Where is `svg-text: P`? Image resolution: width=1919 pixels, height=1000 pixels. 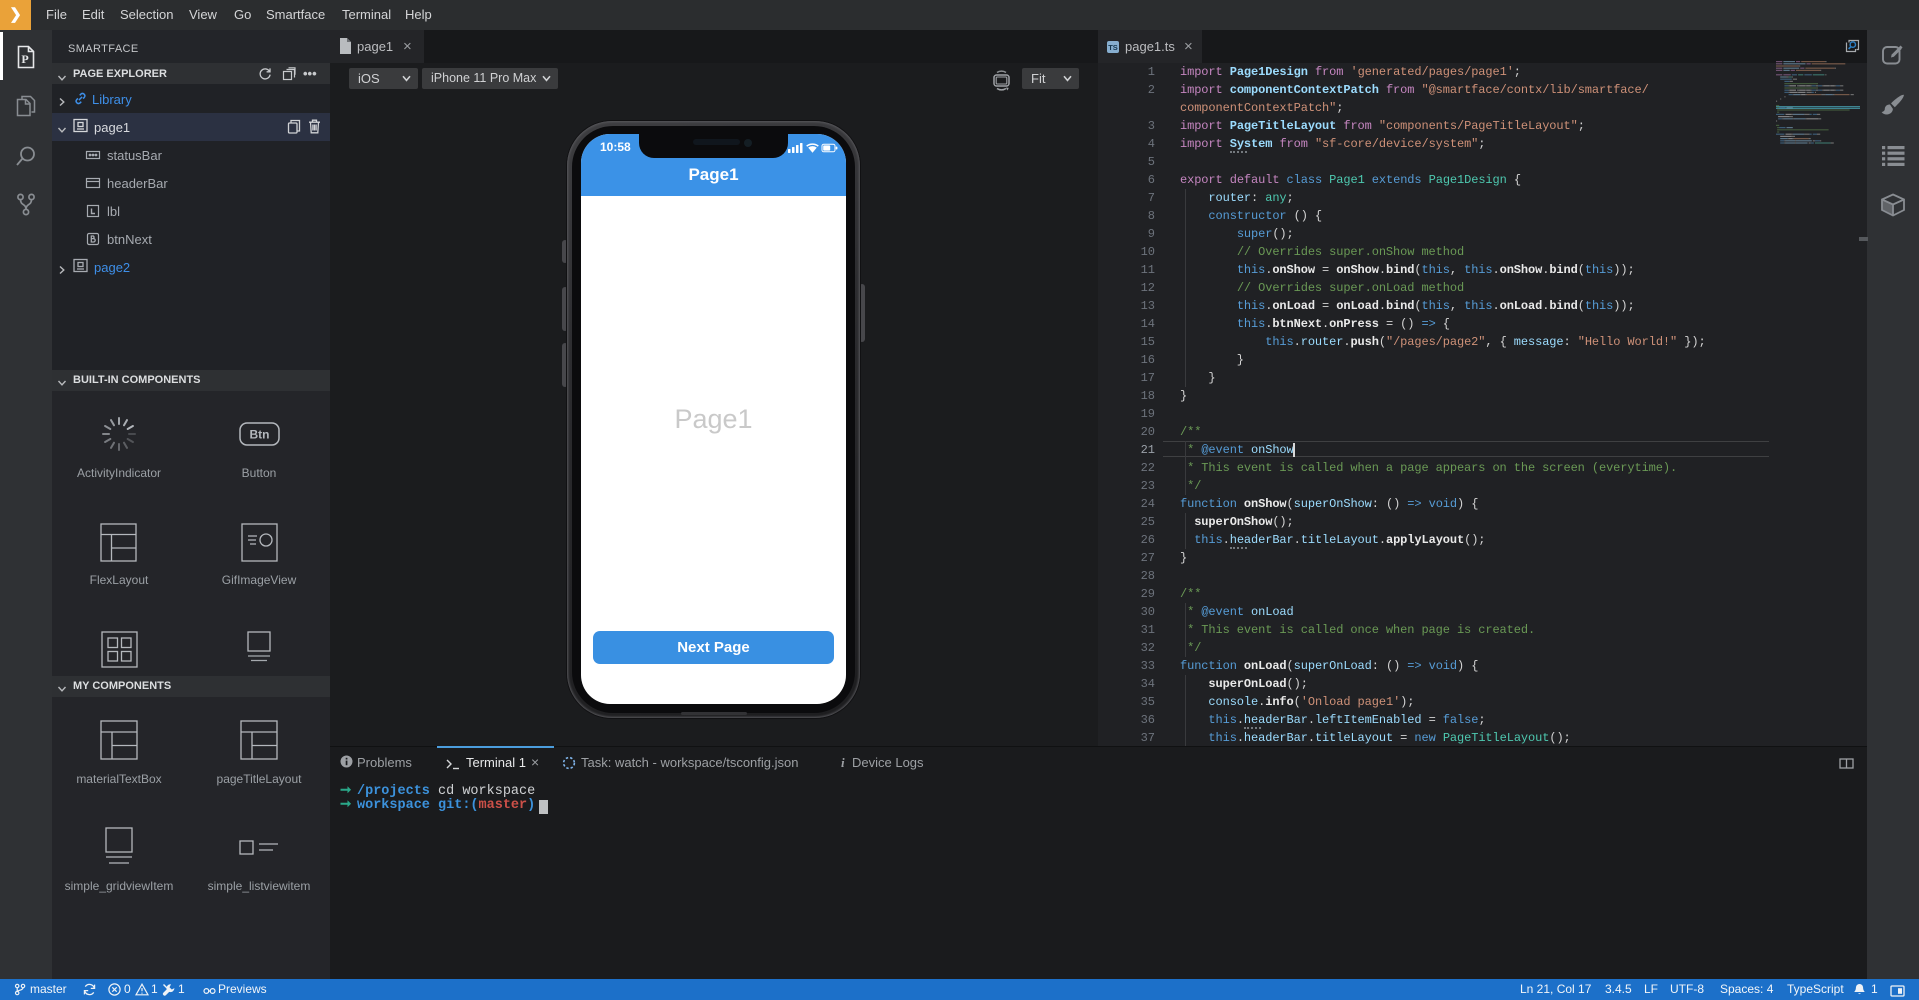
svg-text: P is located at coordinates (24, 59).